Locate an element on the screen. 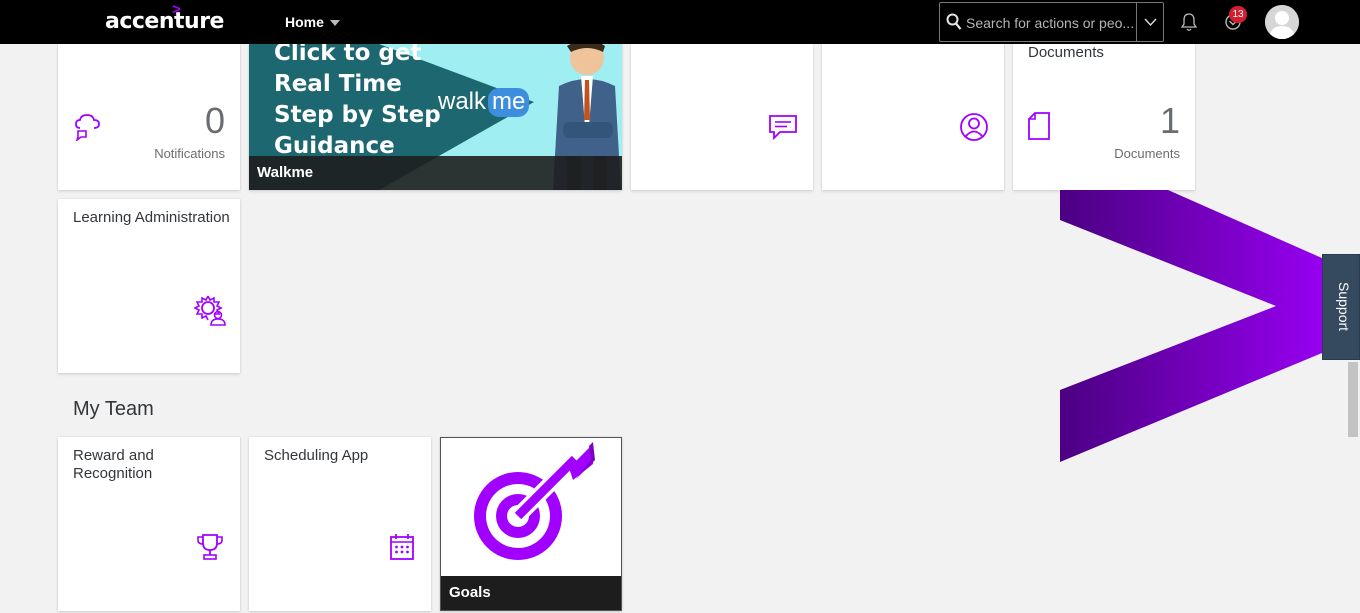  cloud-chat-icon is located at coordinates (87, 127).